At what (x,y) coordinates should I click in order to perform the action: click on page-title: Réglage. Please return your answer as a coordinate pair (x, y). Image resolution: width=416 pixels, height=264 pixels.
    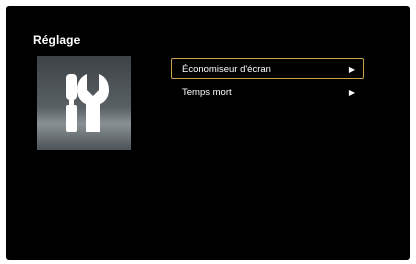
    Looking at the image, I should click on (57, 40).